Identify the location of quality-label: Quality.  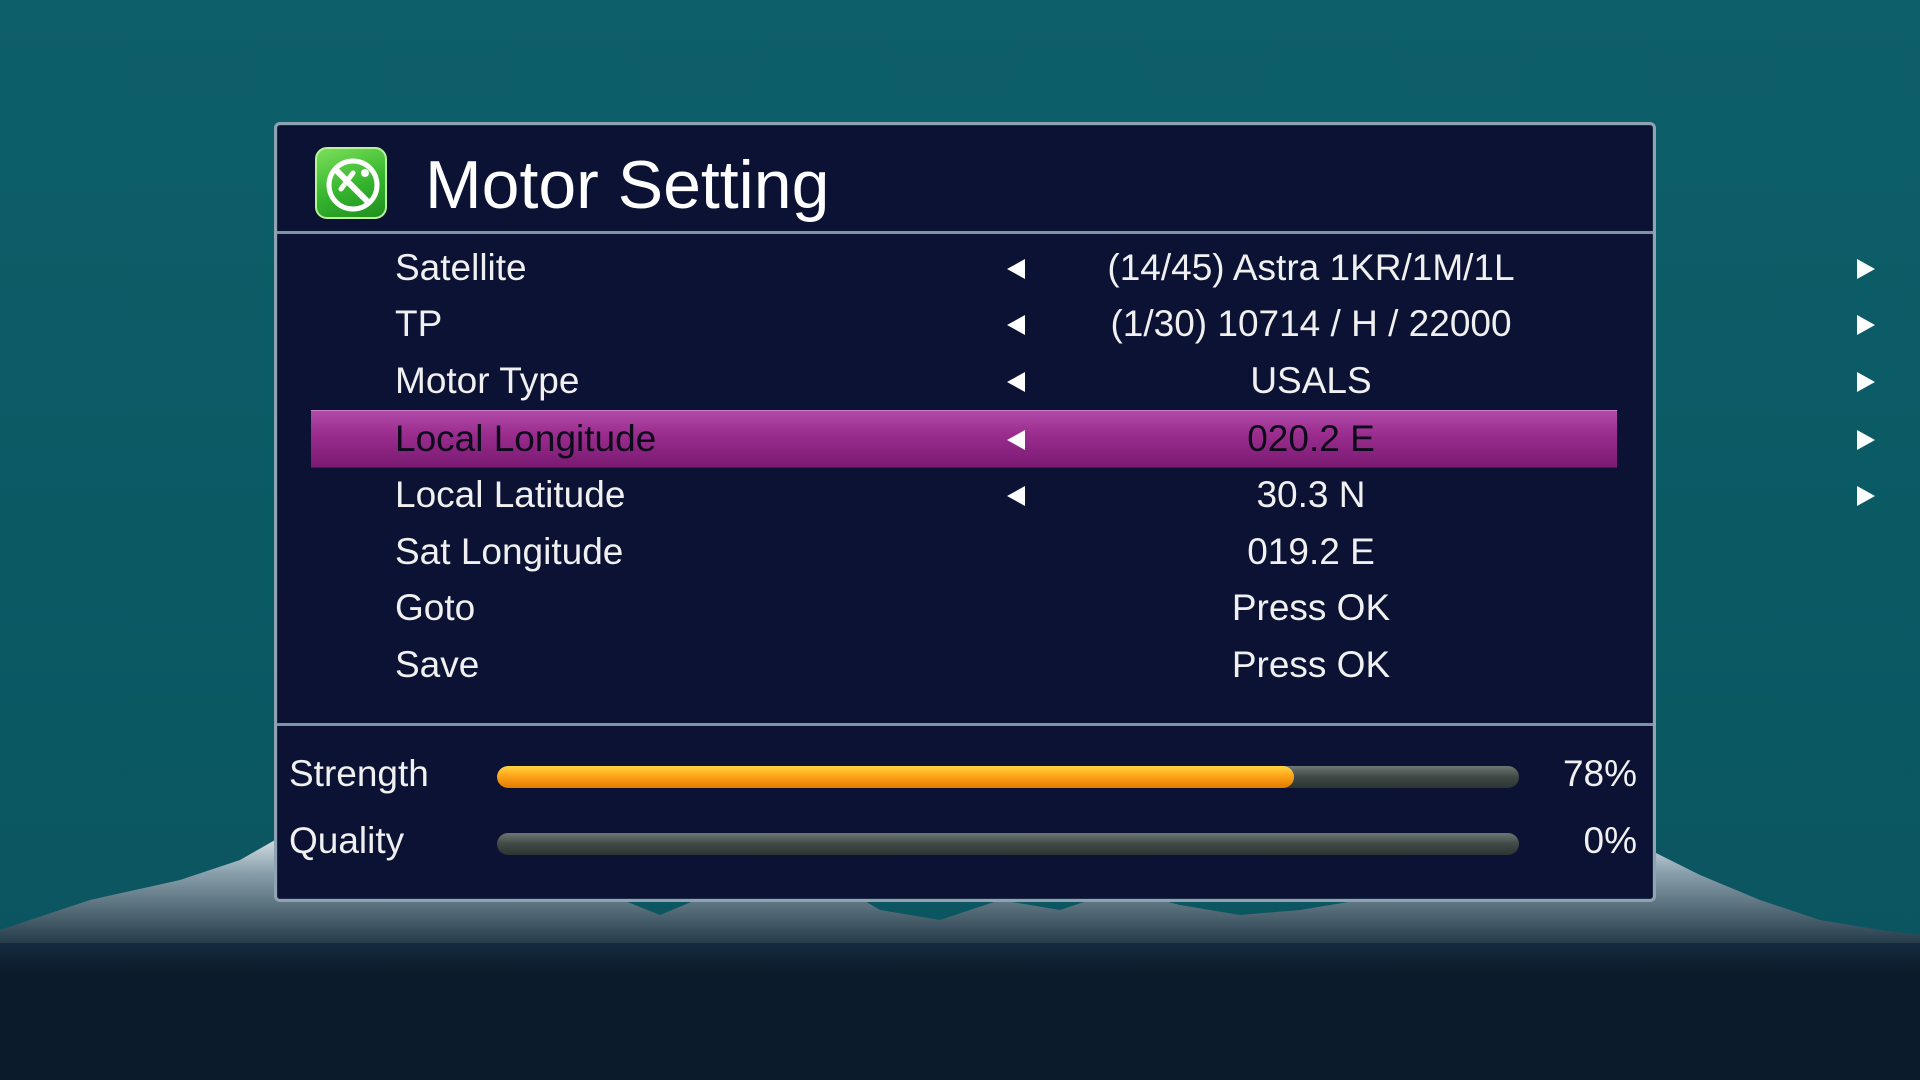
(347, 840).